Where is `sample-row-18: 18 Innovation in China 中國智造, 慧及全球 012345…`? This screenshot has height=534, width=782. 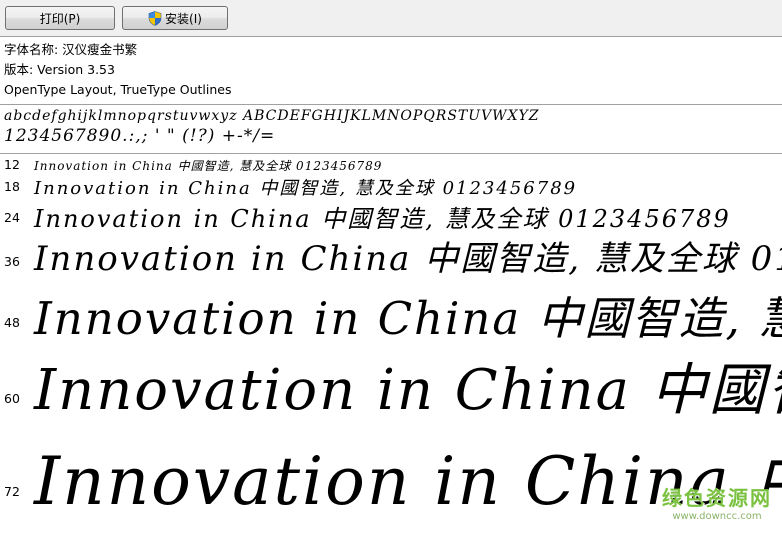 sample-row-18: 18 Innovation in China 中國智造, 慧及全球 012345… is located at coordinates (391, 187).